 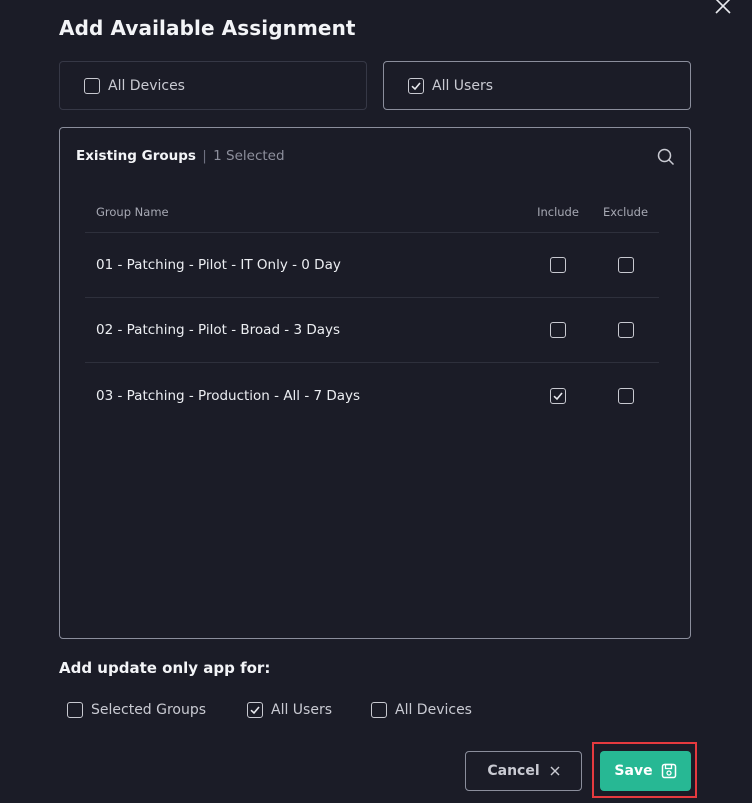 What do you see at coordinates (255, 710) in the screenshot?
I see `update-all-users-checkbox` at bounding box center [255, 710].